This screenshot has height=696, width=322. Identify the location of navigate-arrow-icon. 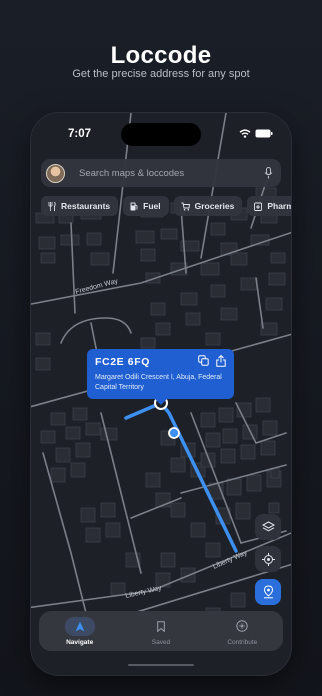
(80, 626).